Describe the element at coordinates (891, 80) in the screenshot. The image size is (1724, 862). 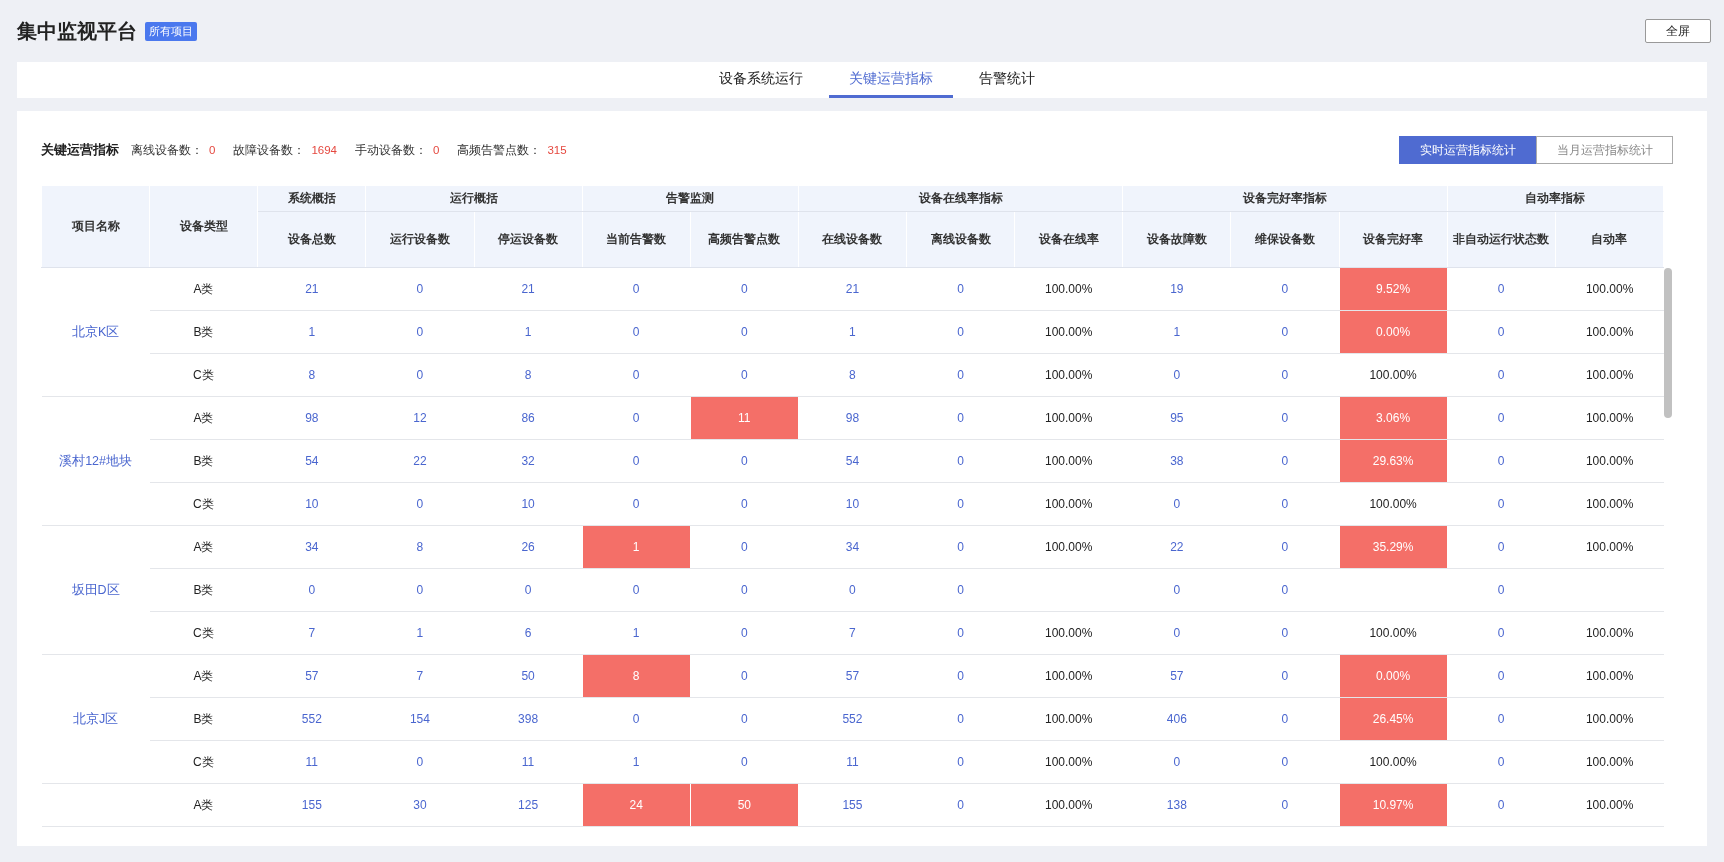
I see `tab: 关键运营指标` at that location.